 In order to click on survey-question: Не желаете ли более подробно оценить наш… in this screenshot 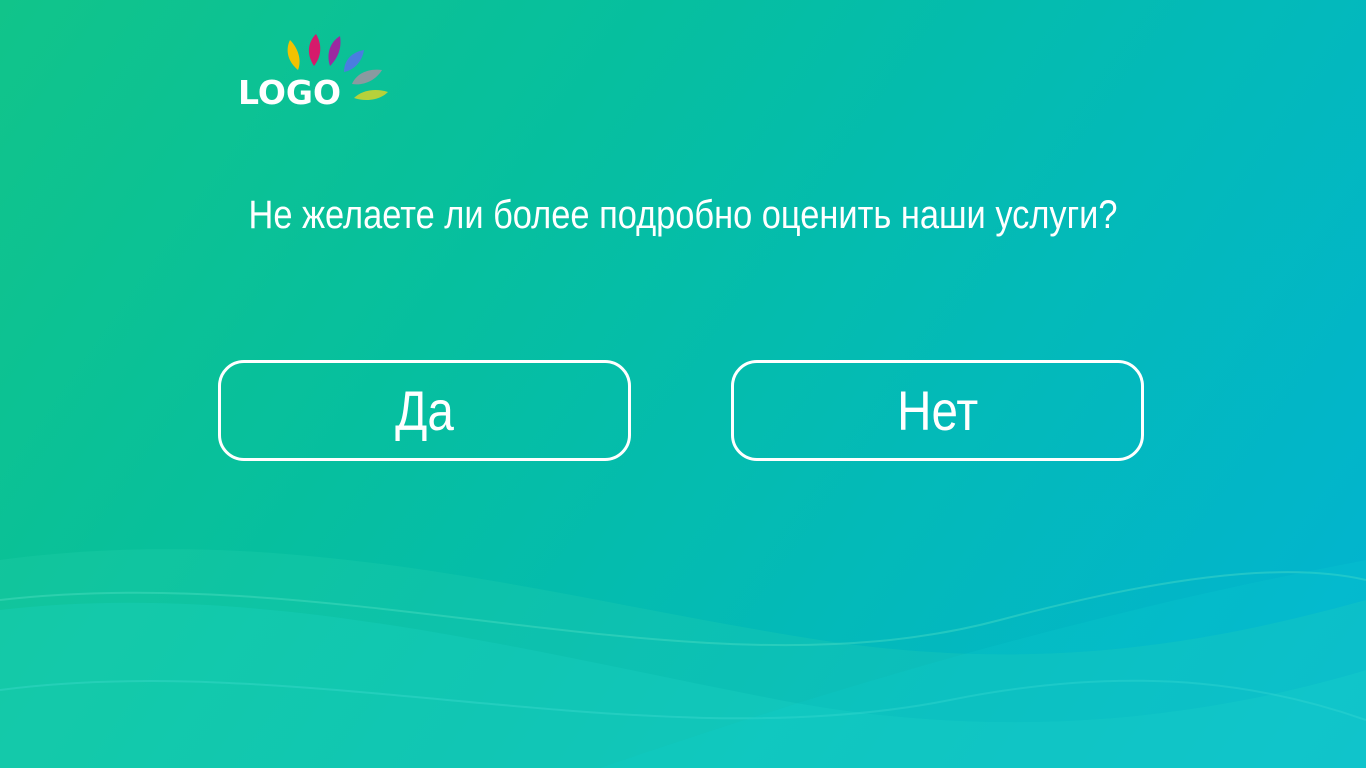, I will do `click(683, 215)`.